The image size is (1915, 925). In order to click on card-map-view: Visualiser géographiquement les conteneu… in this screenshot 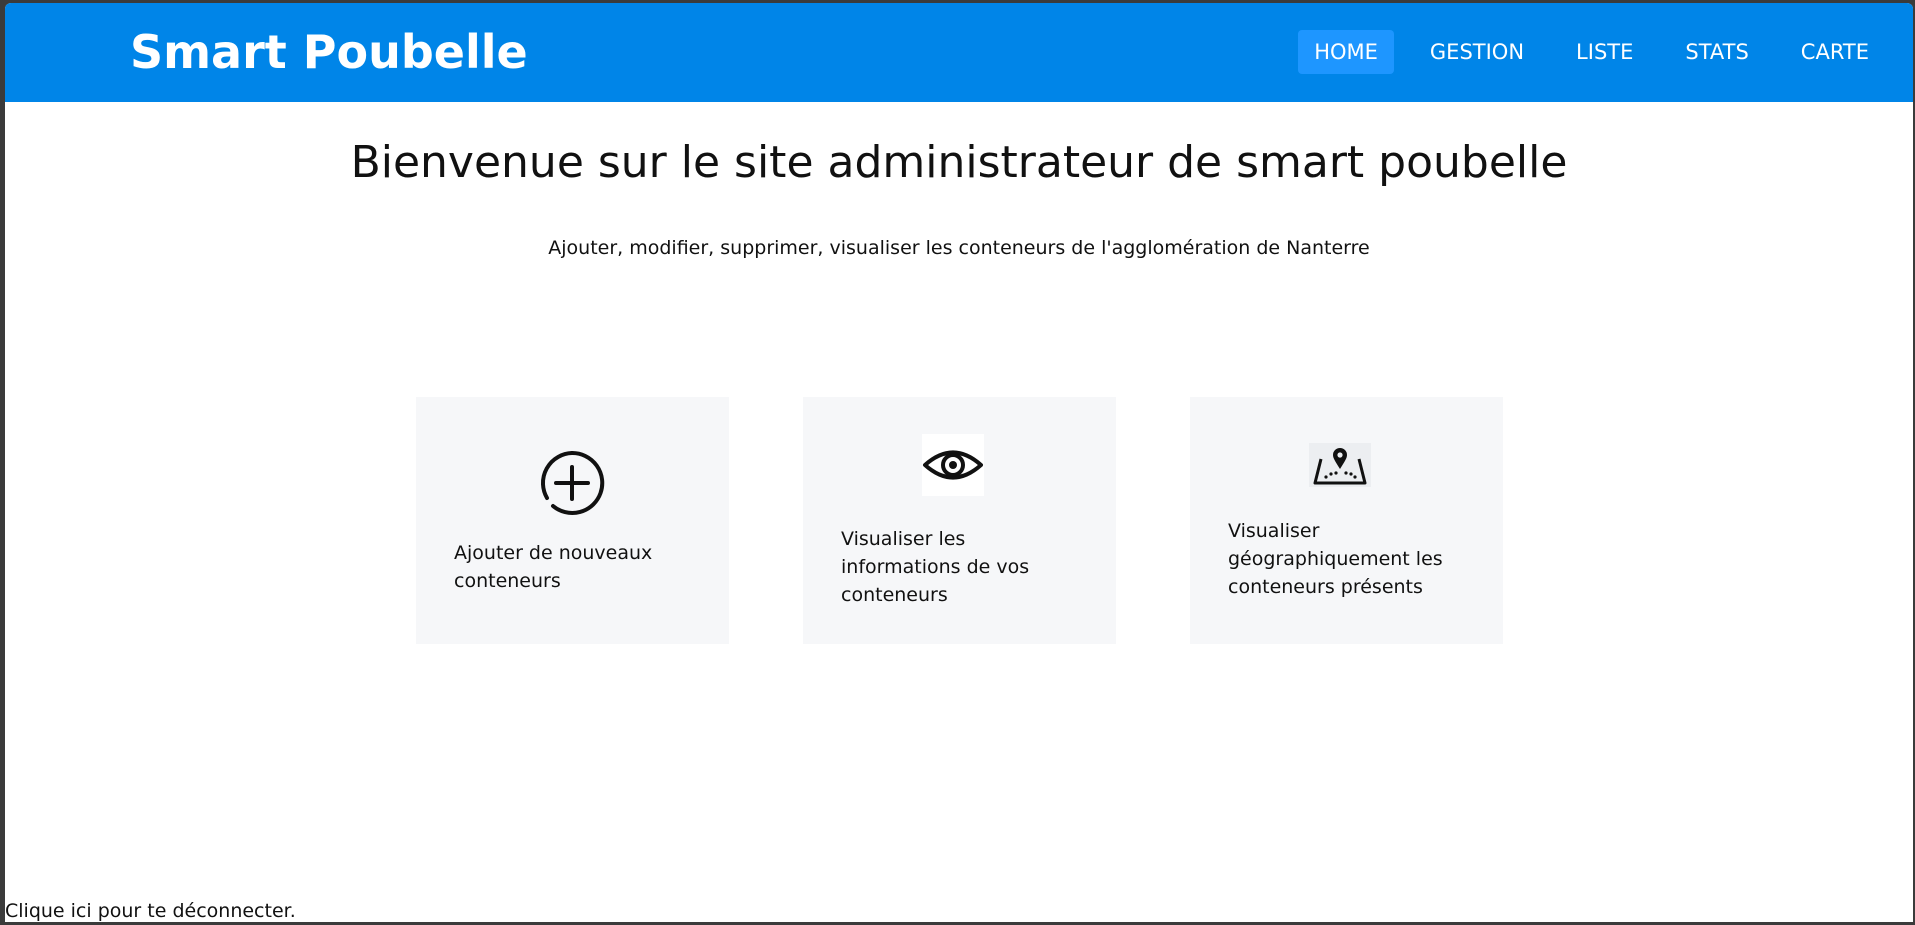, I will do `click(1346, 520)`.